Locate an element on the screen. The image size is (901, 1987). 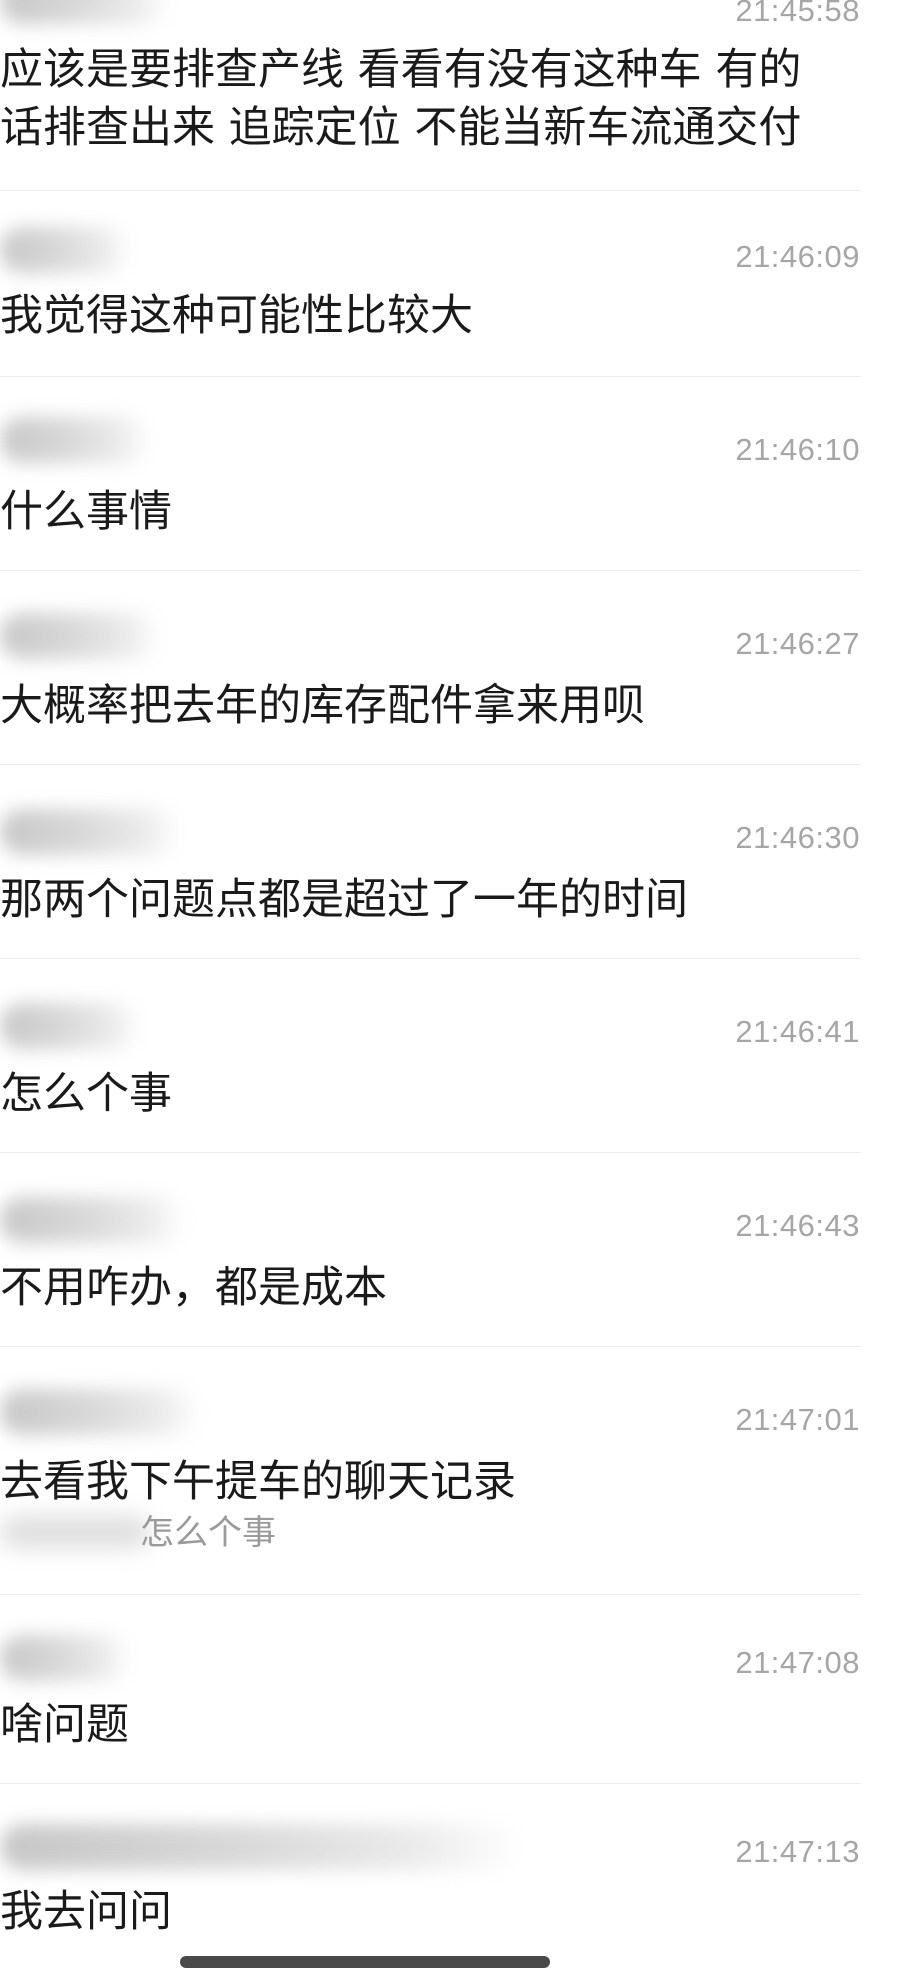
message-text-line: 我去问问 is located at coordinates (86, 1912).